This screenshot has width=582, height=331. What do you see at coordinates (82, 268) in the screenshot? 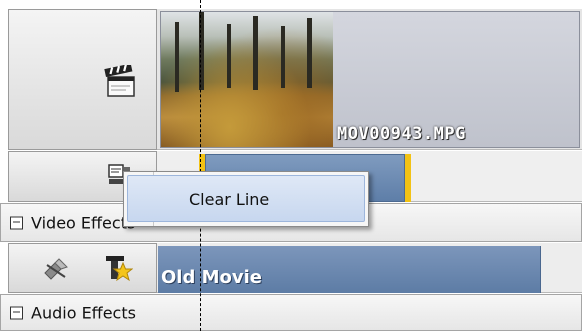
I see `effect-track-header` at bounding box center [82, 268].